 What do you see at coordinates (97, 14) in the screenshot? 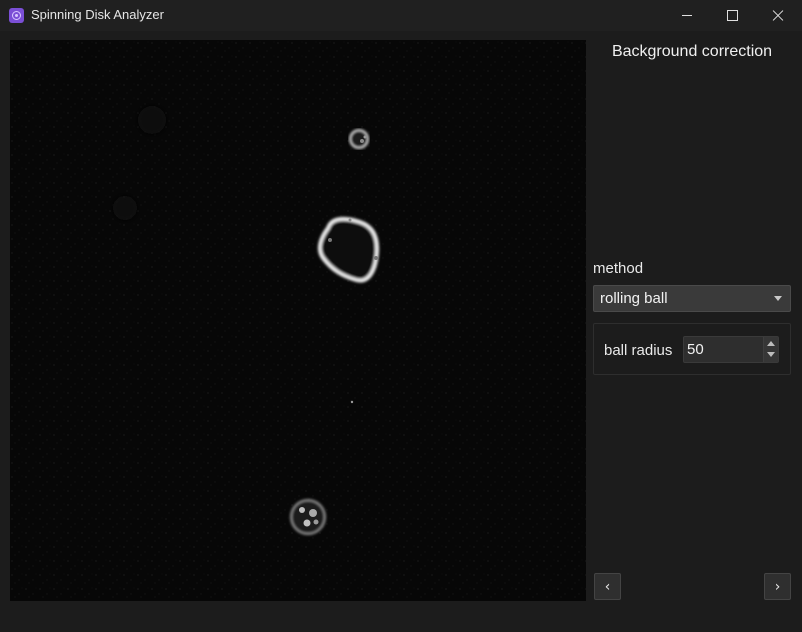
I see `window-title: Spinning Disk Analyzer` at bounding box center [97, 14].